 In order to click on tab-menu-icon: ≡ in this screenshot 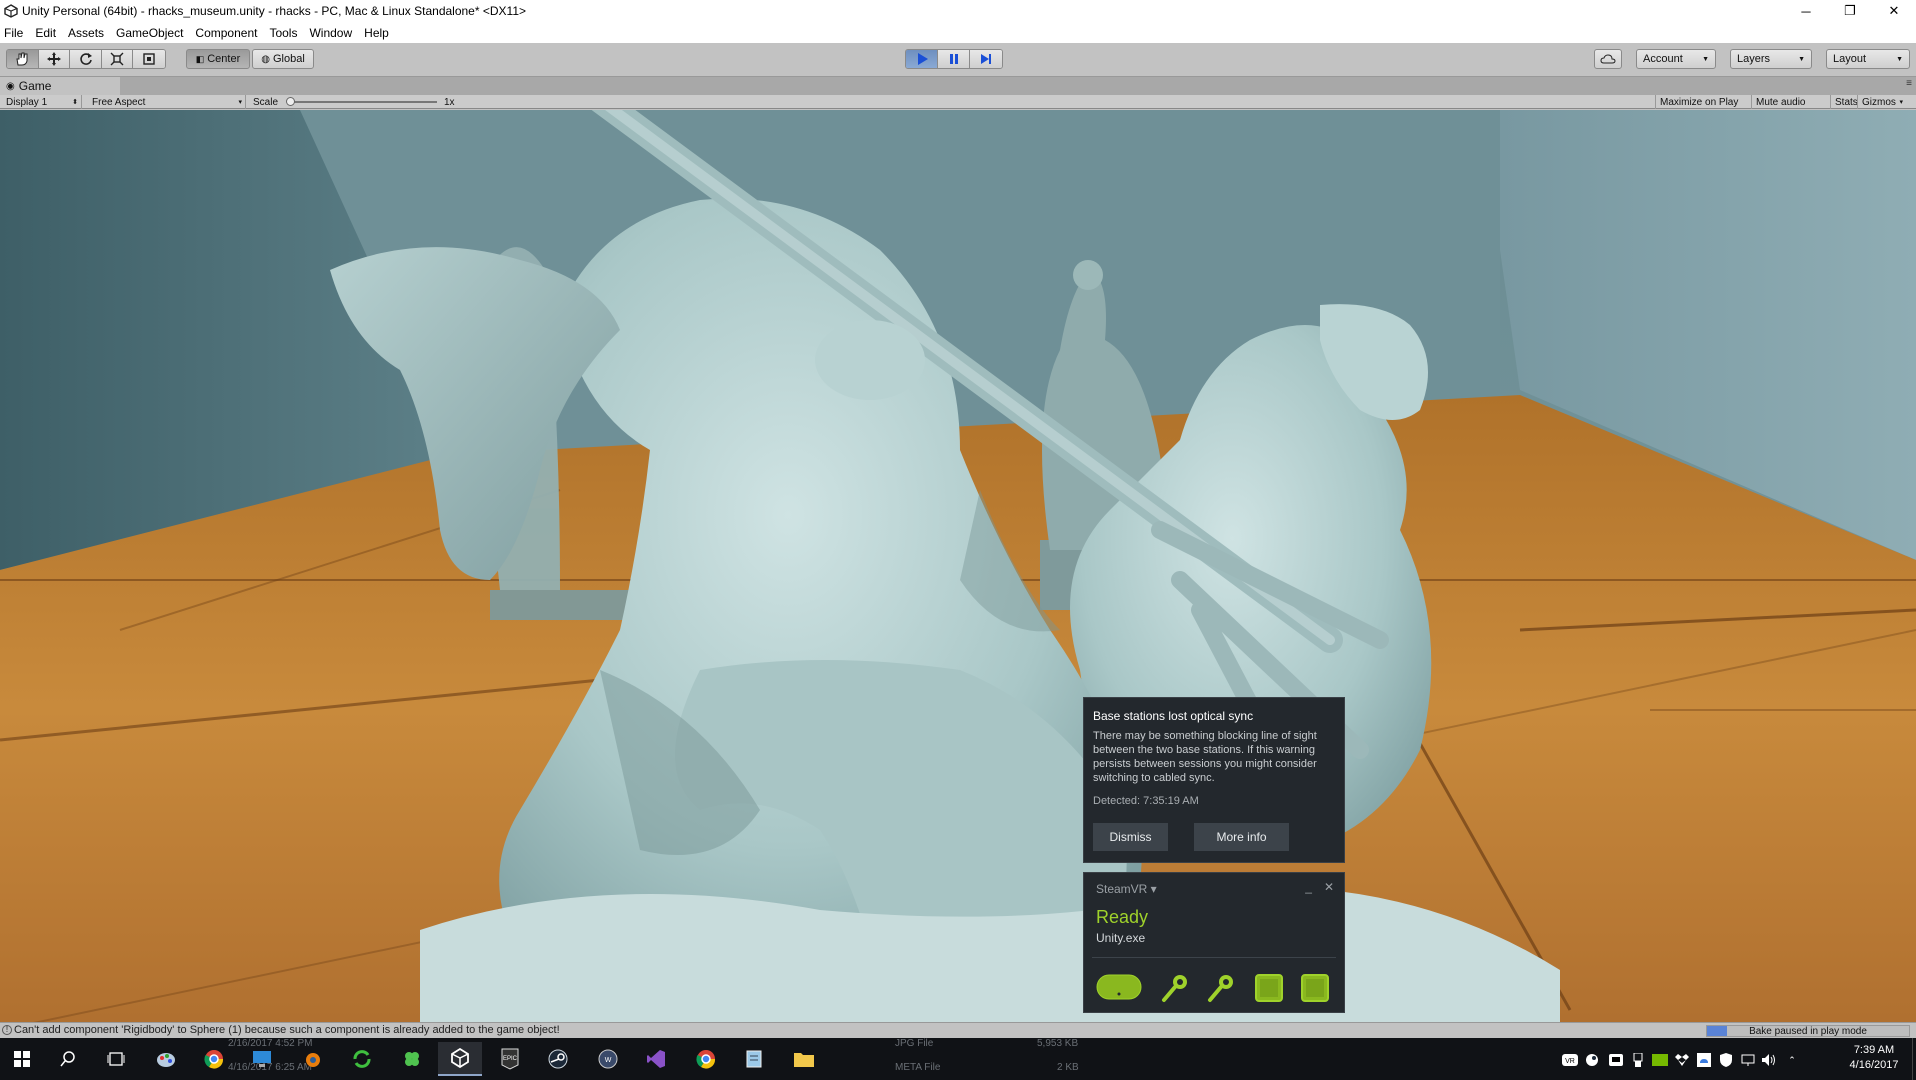, I will do `click(1909, 83)`.